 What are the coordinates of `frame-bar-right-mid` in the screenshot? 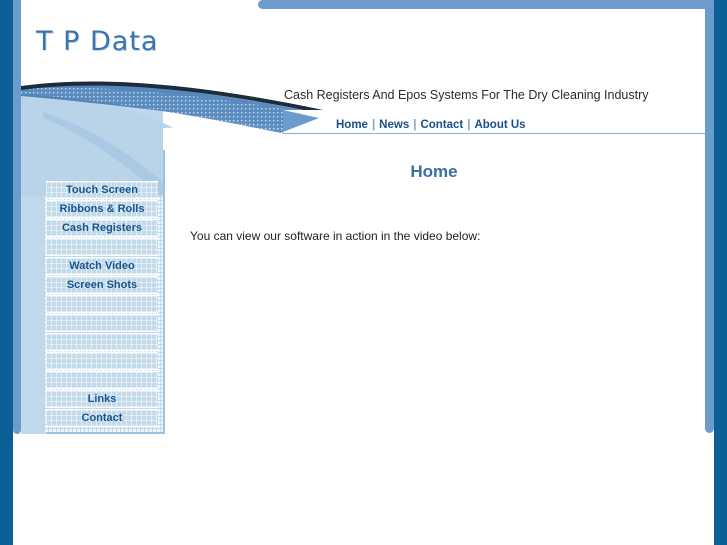 It's located at (709, 216).